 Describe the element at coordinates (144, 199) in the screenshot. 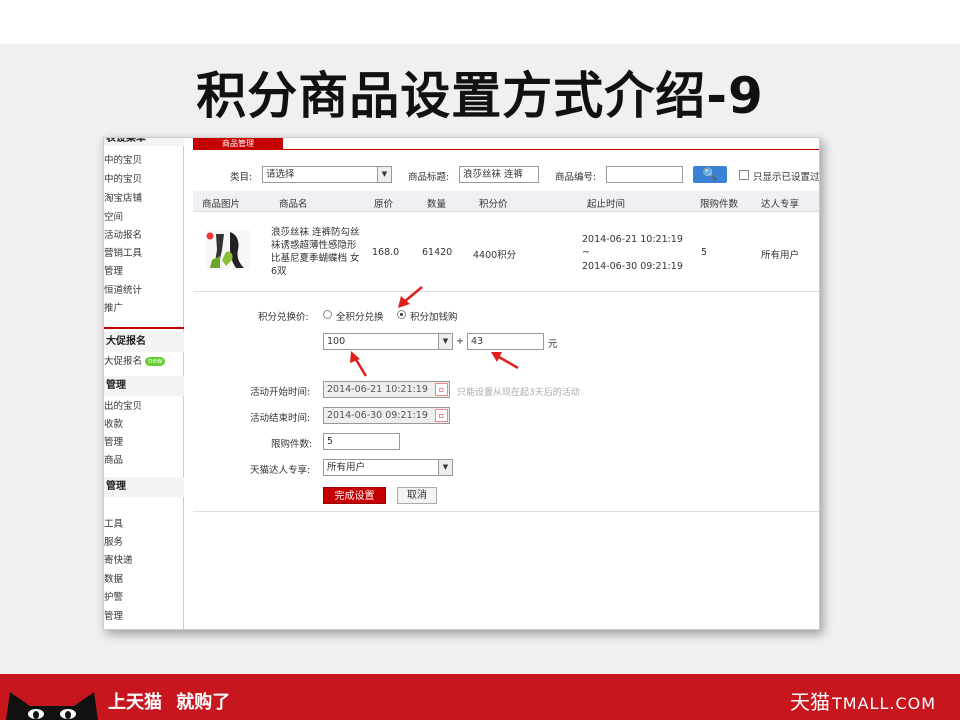

I see `sidebar-item: 淘宝店铺` at that location.